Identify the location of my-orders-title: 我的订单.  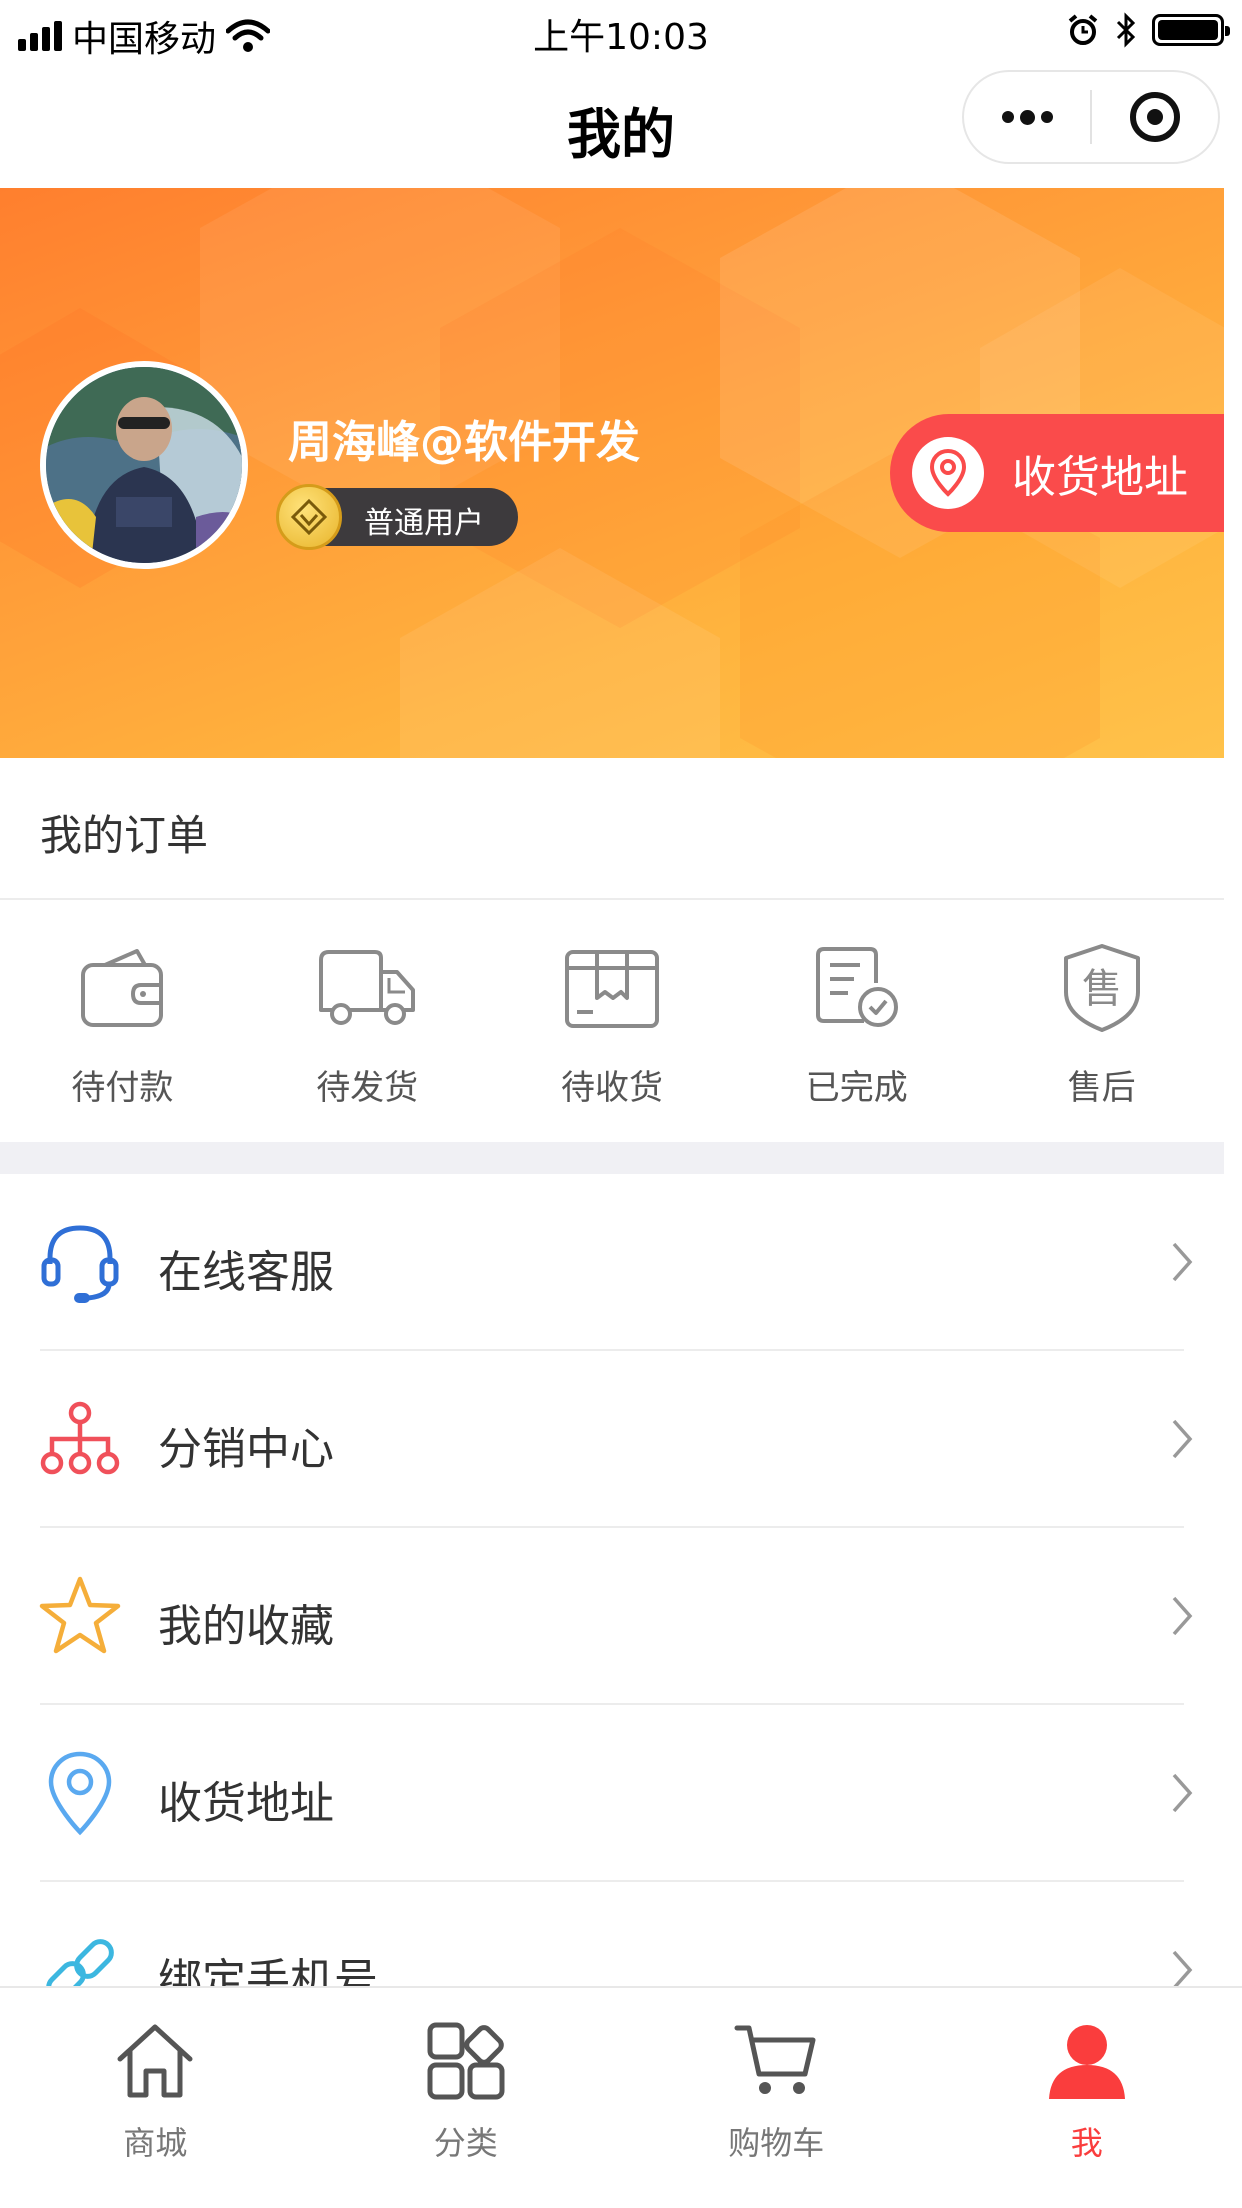
(124, 835).